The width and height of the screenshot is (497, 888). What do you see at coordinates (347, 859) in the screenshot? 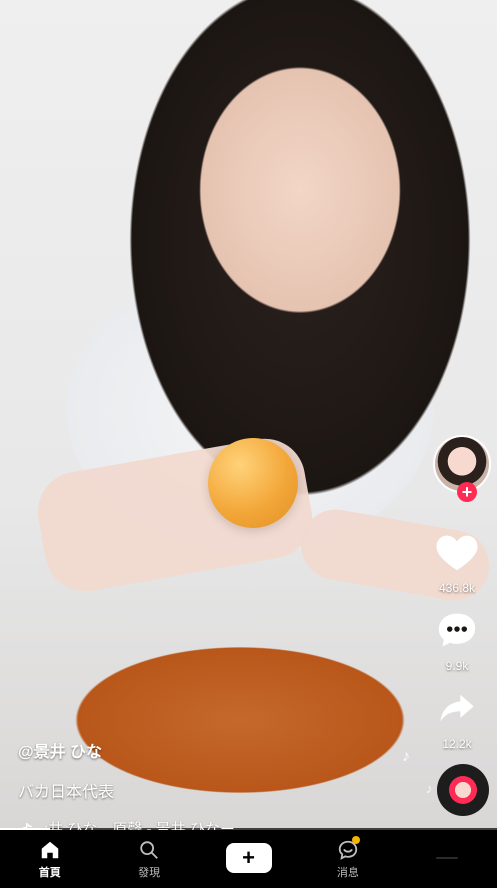
I see `nav-inbox: 消息` at bounding box center [347, 859].